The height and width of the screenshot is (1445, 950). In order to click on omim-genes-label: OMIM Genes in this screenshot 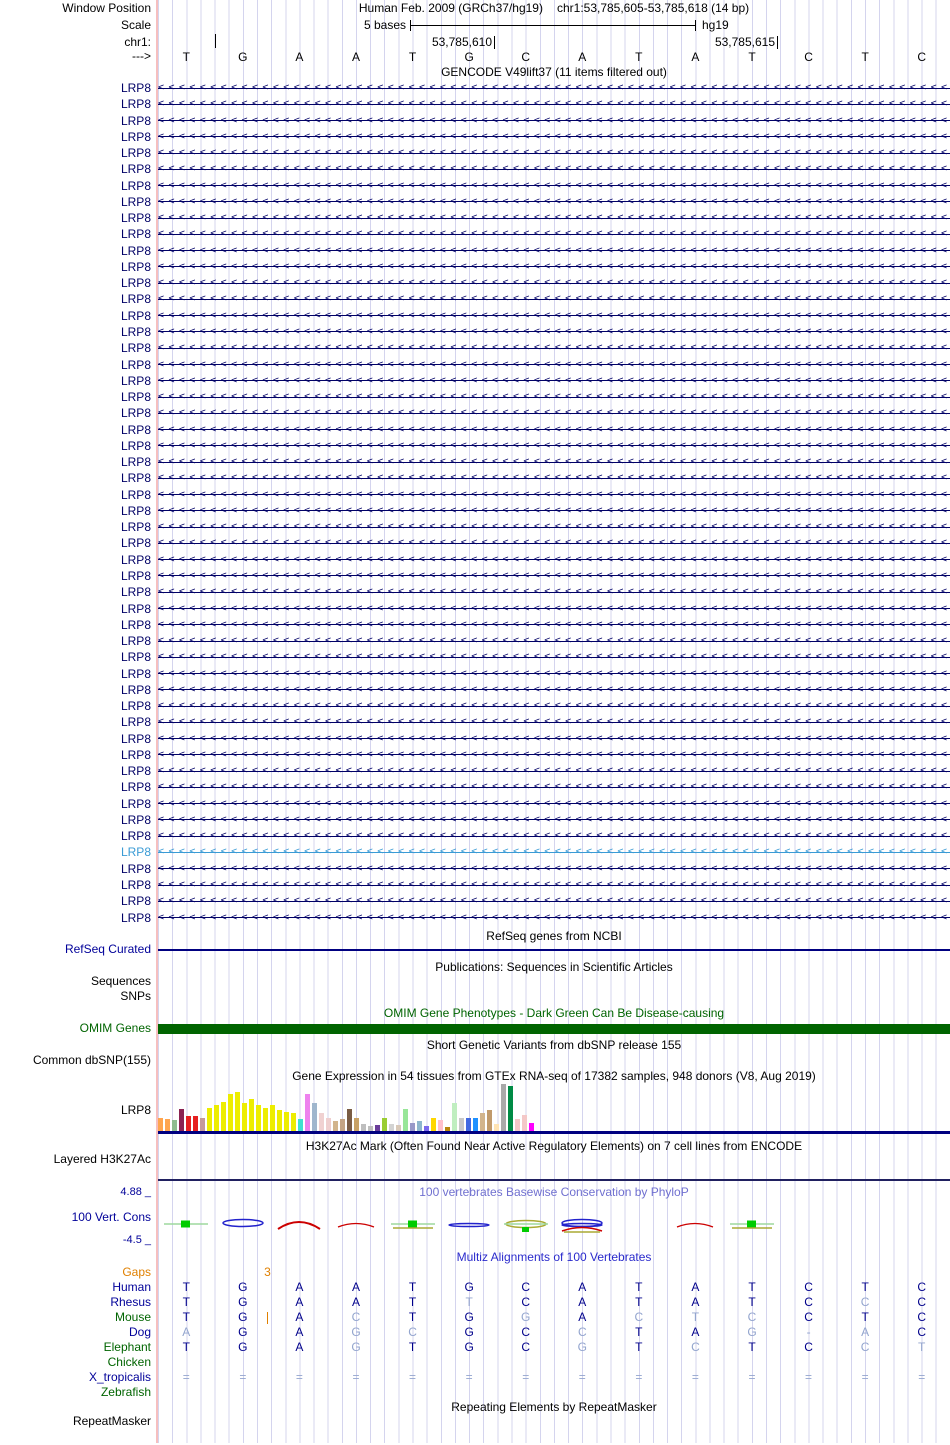, I will do `click(75, 1028)`.